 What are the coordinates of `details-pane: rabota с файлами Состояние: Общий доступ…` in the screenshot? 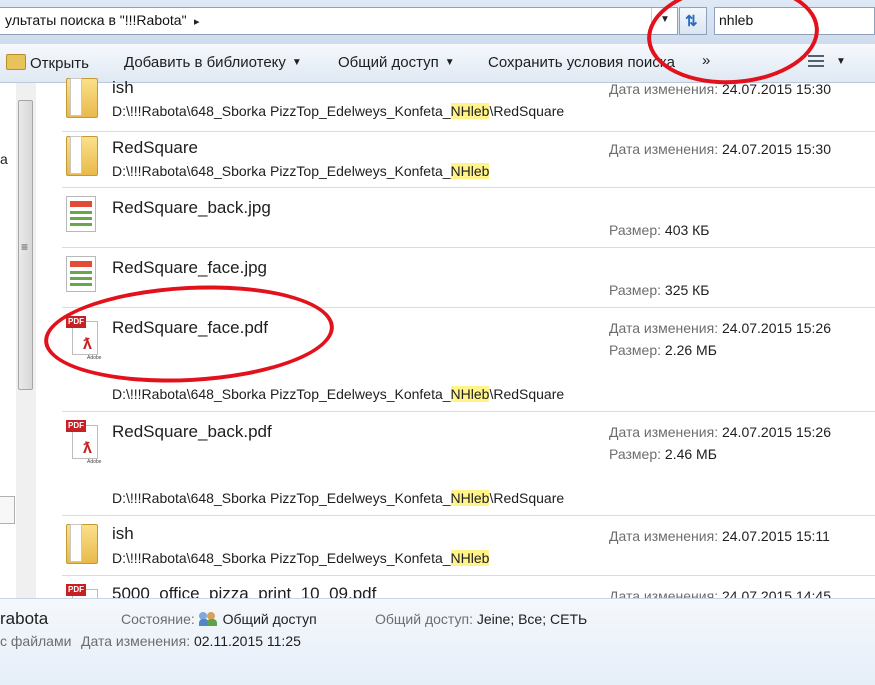 It's located at (437, 641).